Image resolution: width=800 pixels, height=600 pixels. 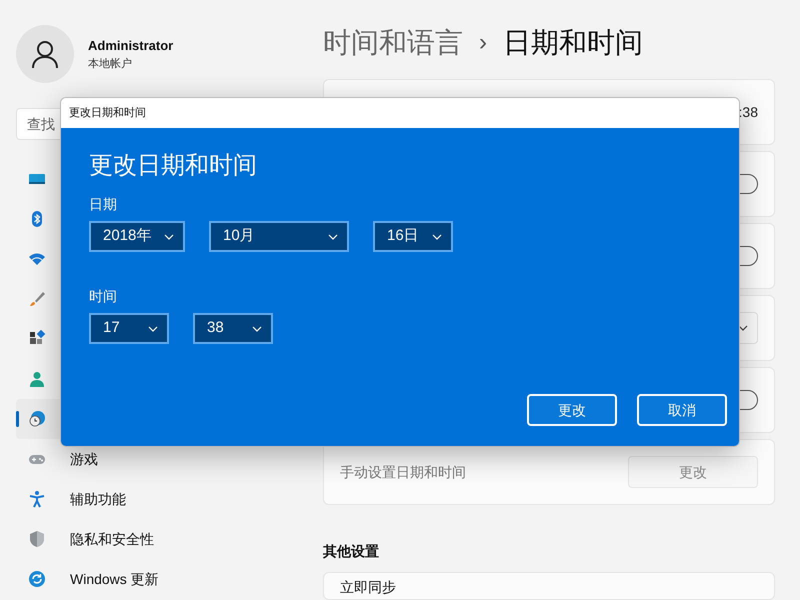 What do you see at coordinates (748, 112) in the screenshot?
I see `time-value: :38` at bounding box center [748, 112].